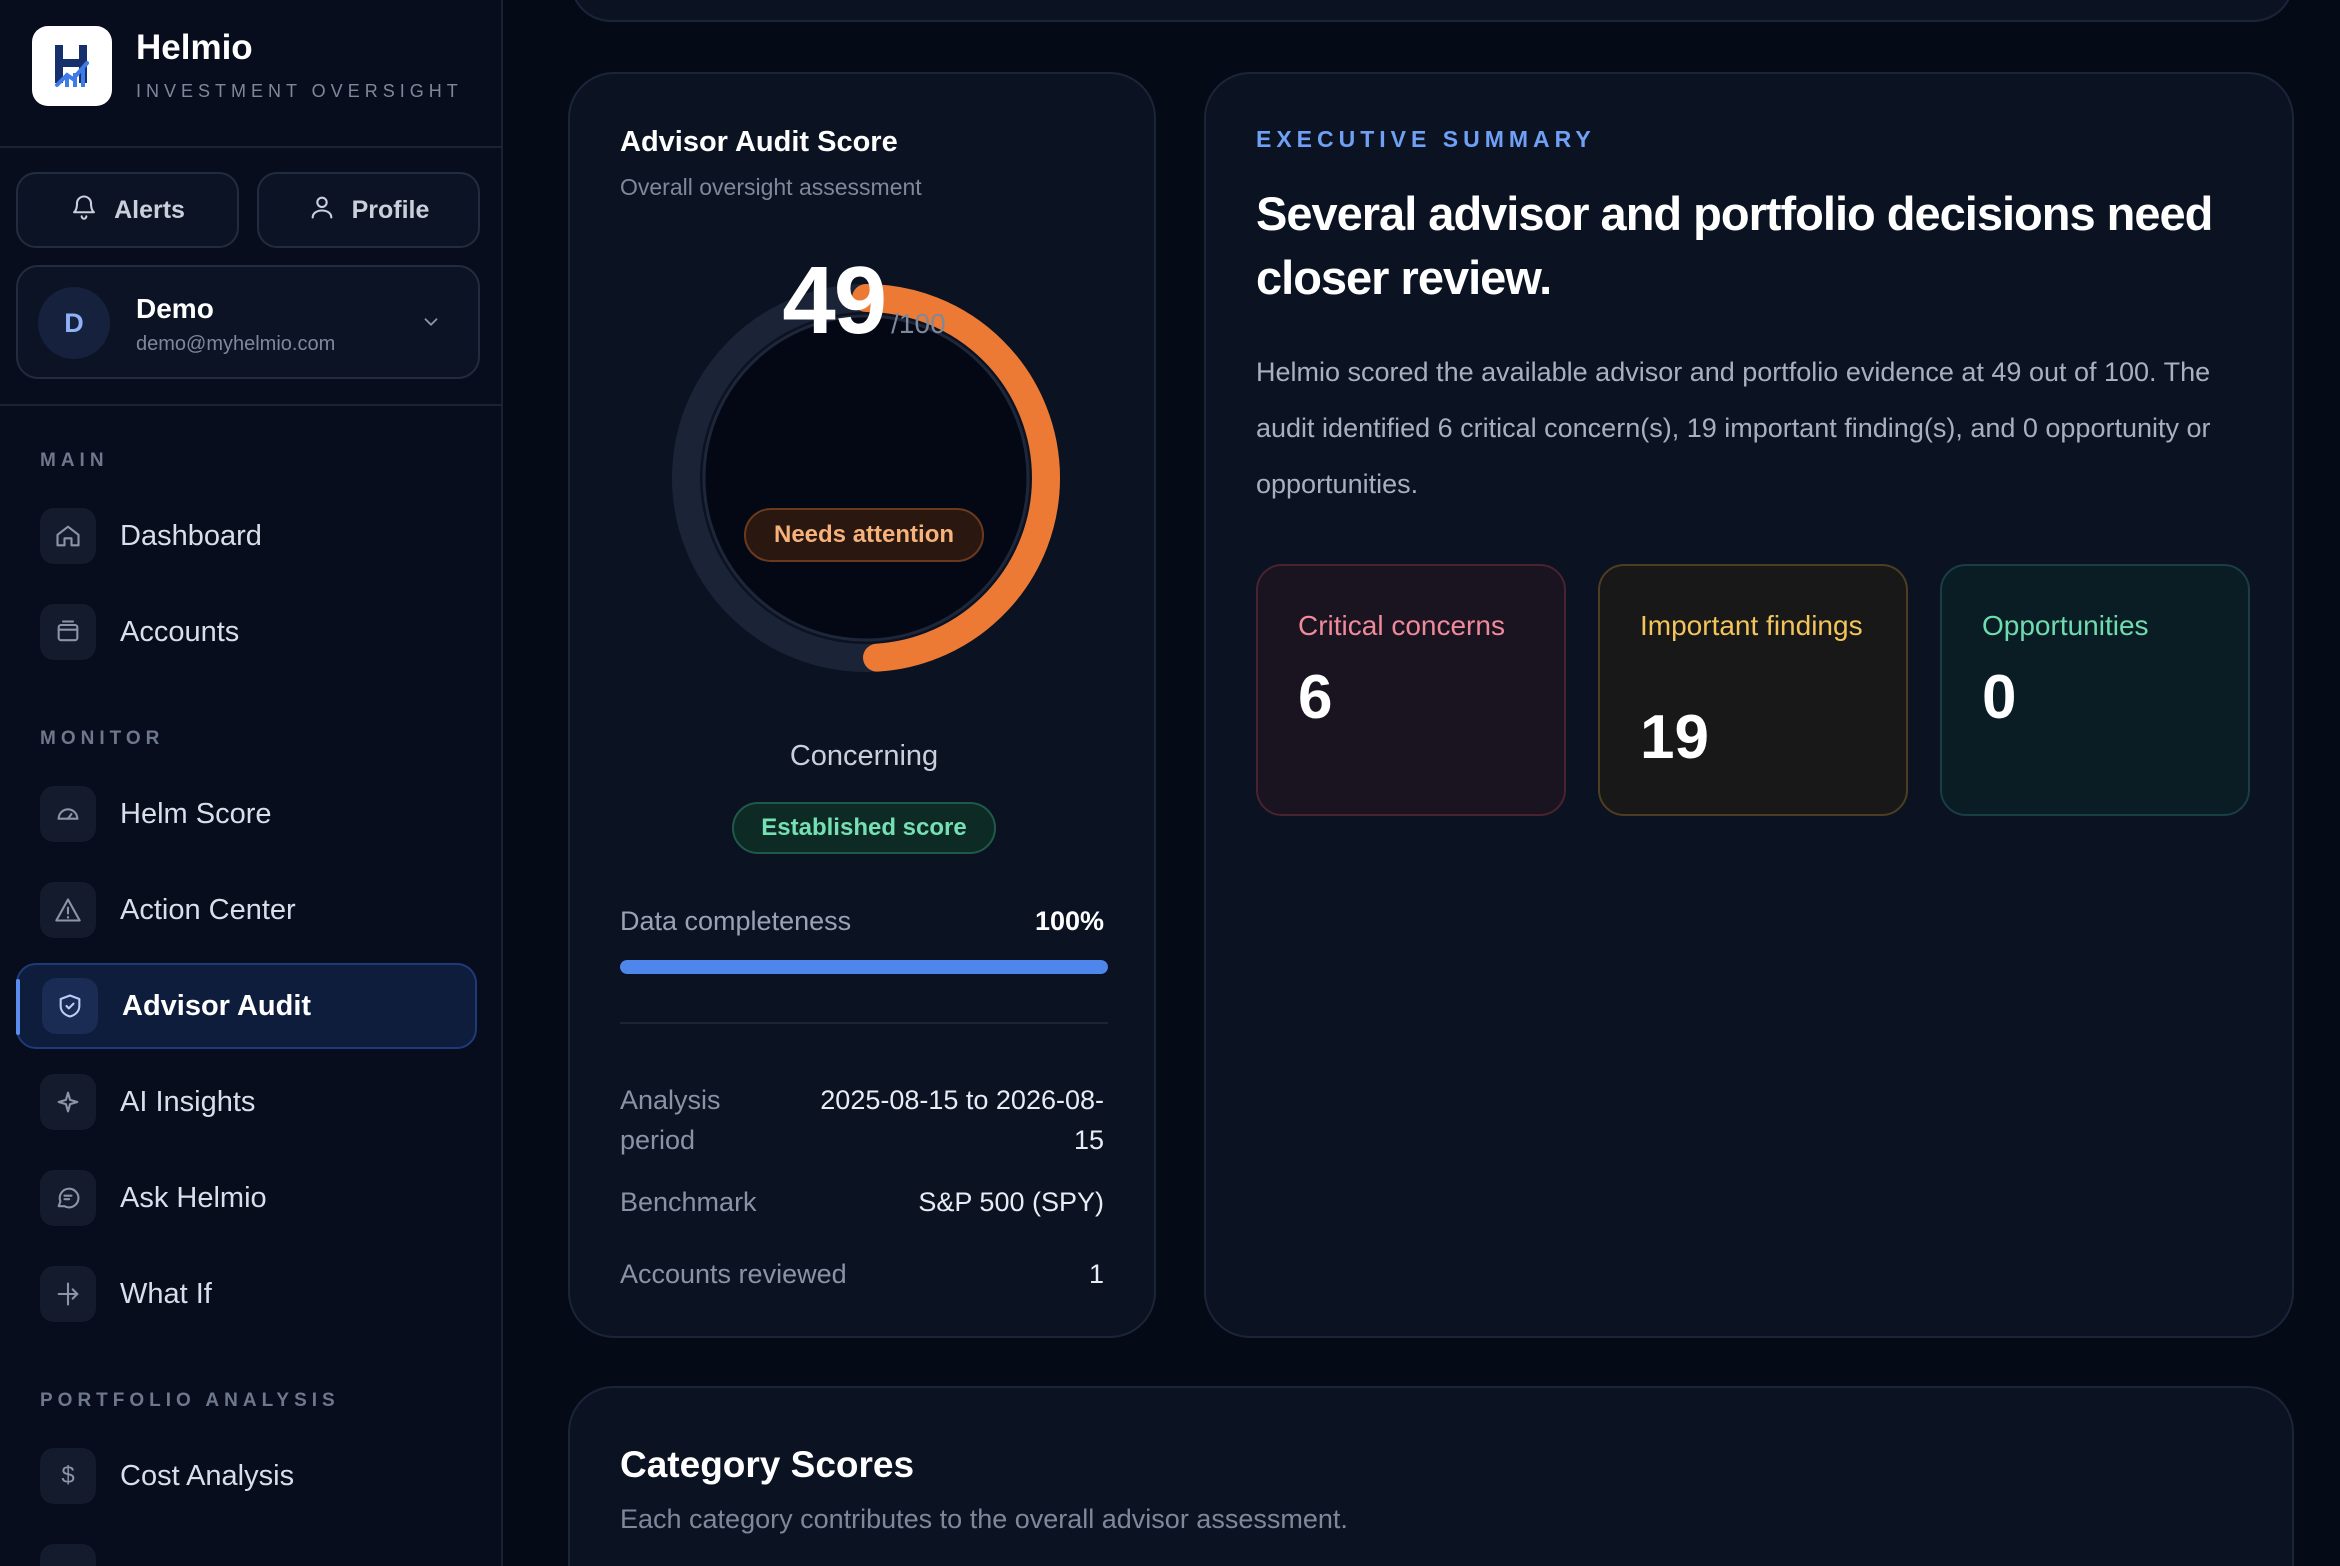 Image resolution: width=2340 pixels, height=1566 pixels. I want to click on sidebar-item-ai-insights: AI Insights, so click(246, 1102).